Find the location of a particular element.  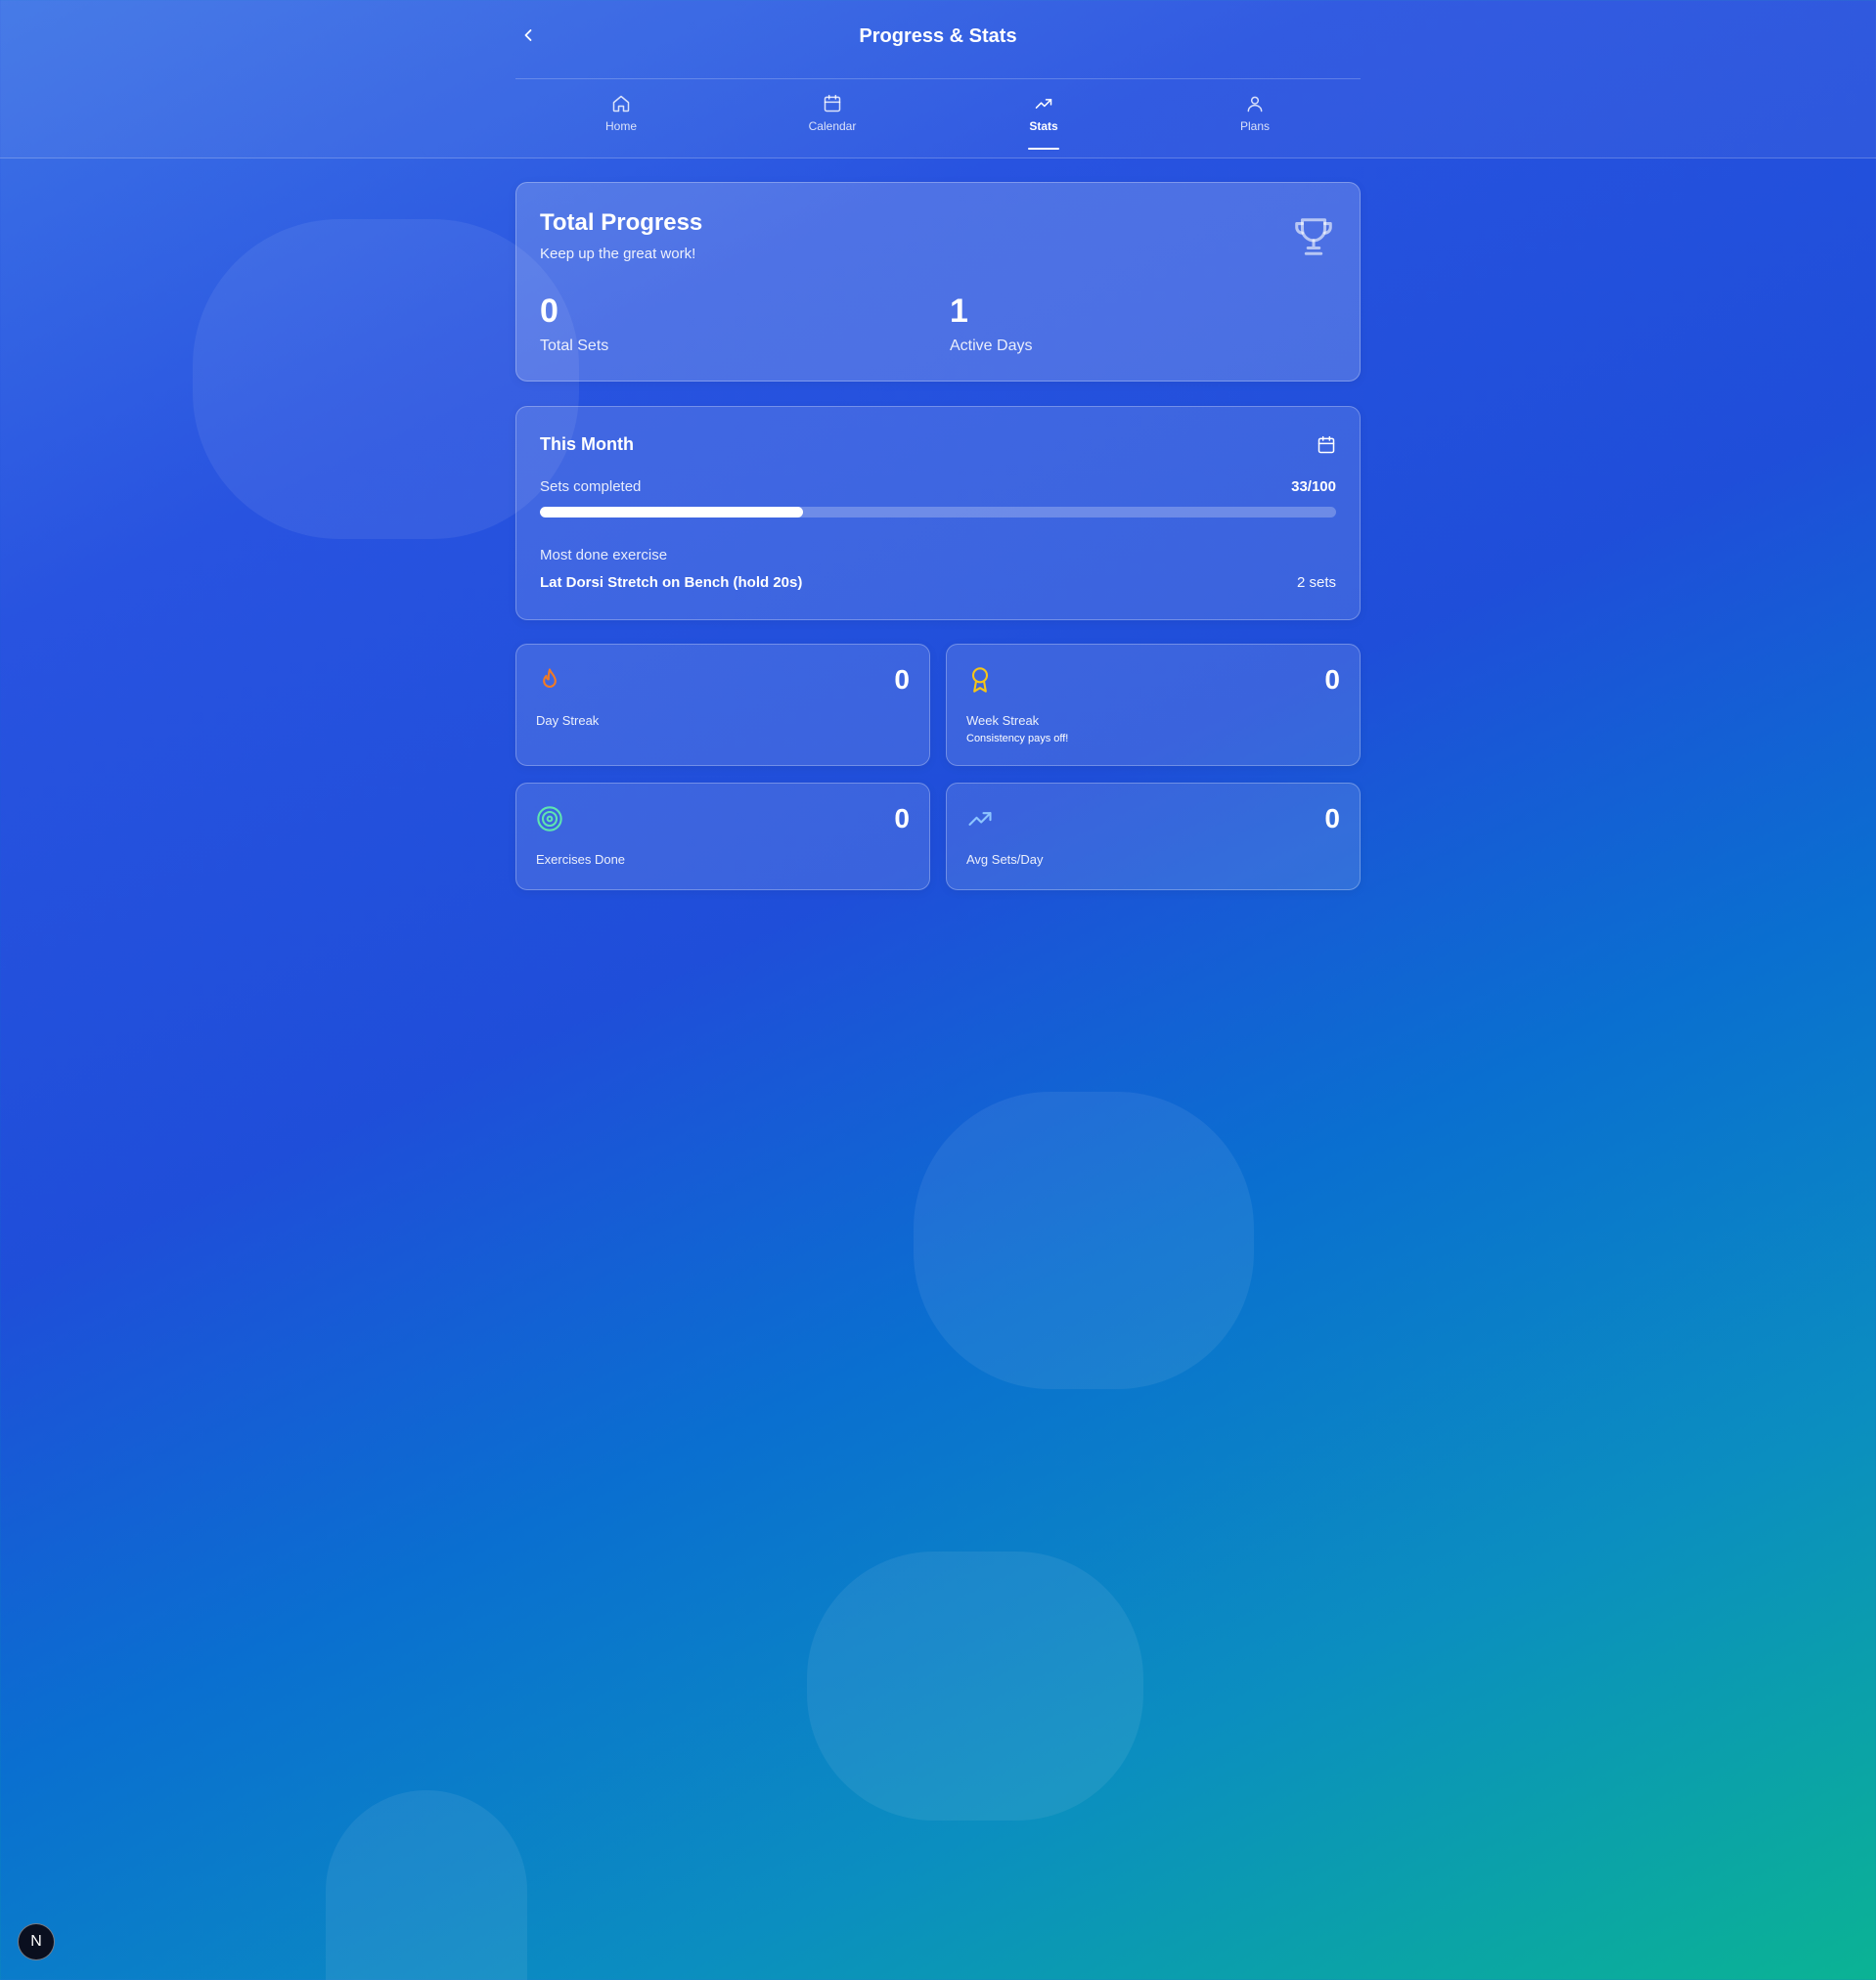

week-streak-label: Week Streak is located at coordinates (1003, 720).